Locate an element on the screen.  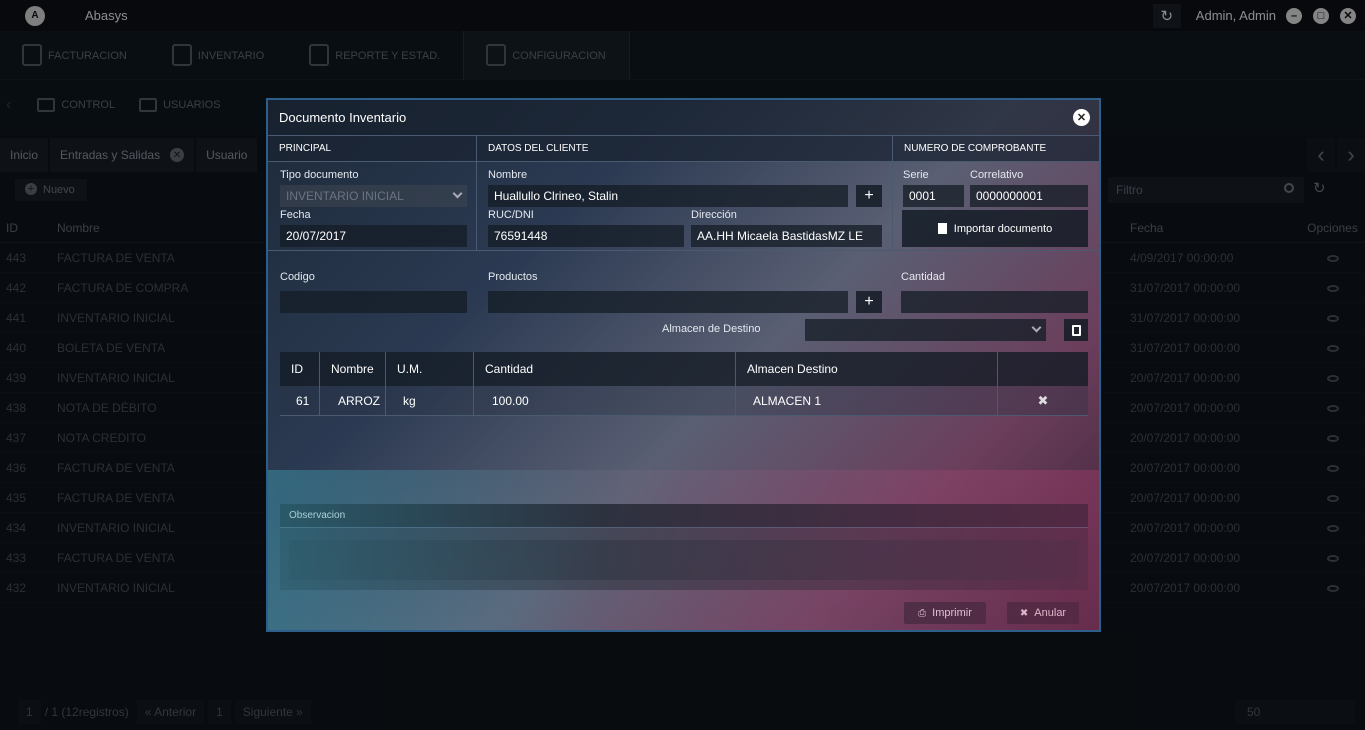
close-dialog-icon: ✕ is located at coordinates (1081, 117).